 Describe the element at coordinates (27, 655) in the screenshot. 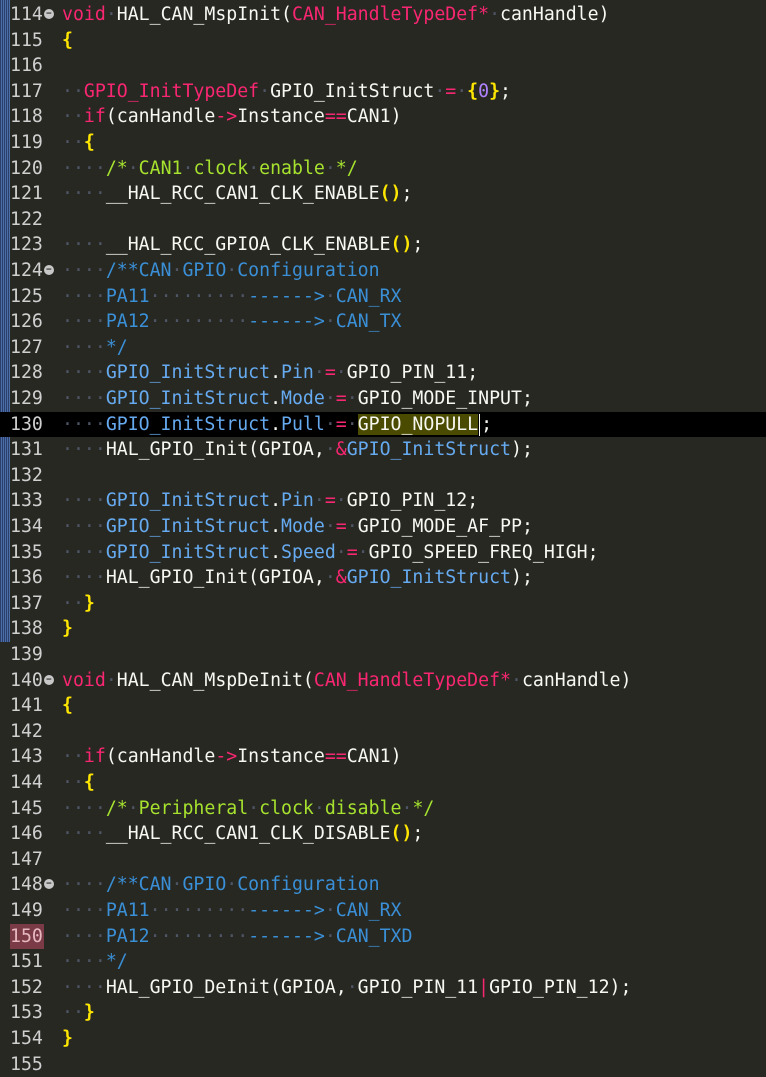

I see `line-number: 139` at that location.